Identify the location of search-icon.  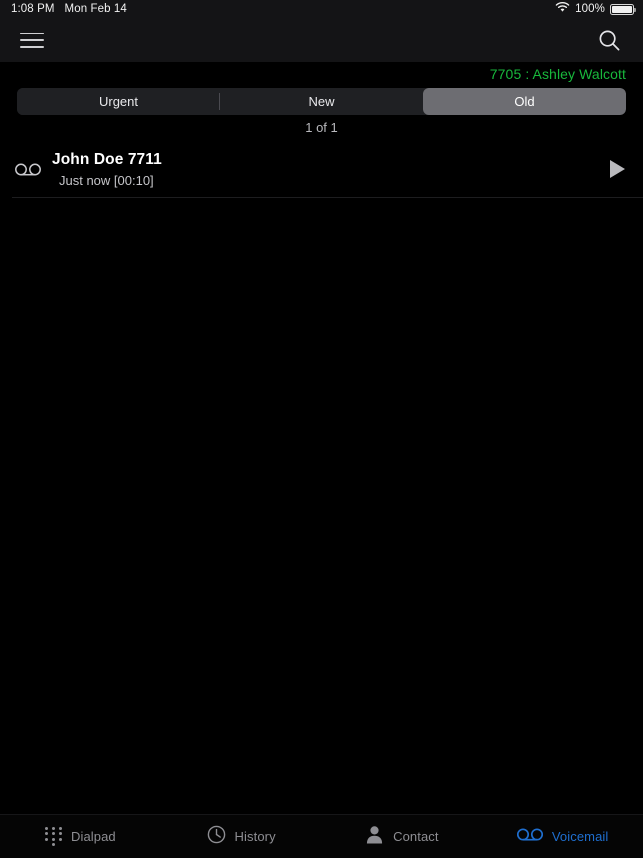
(609, 40).